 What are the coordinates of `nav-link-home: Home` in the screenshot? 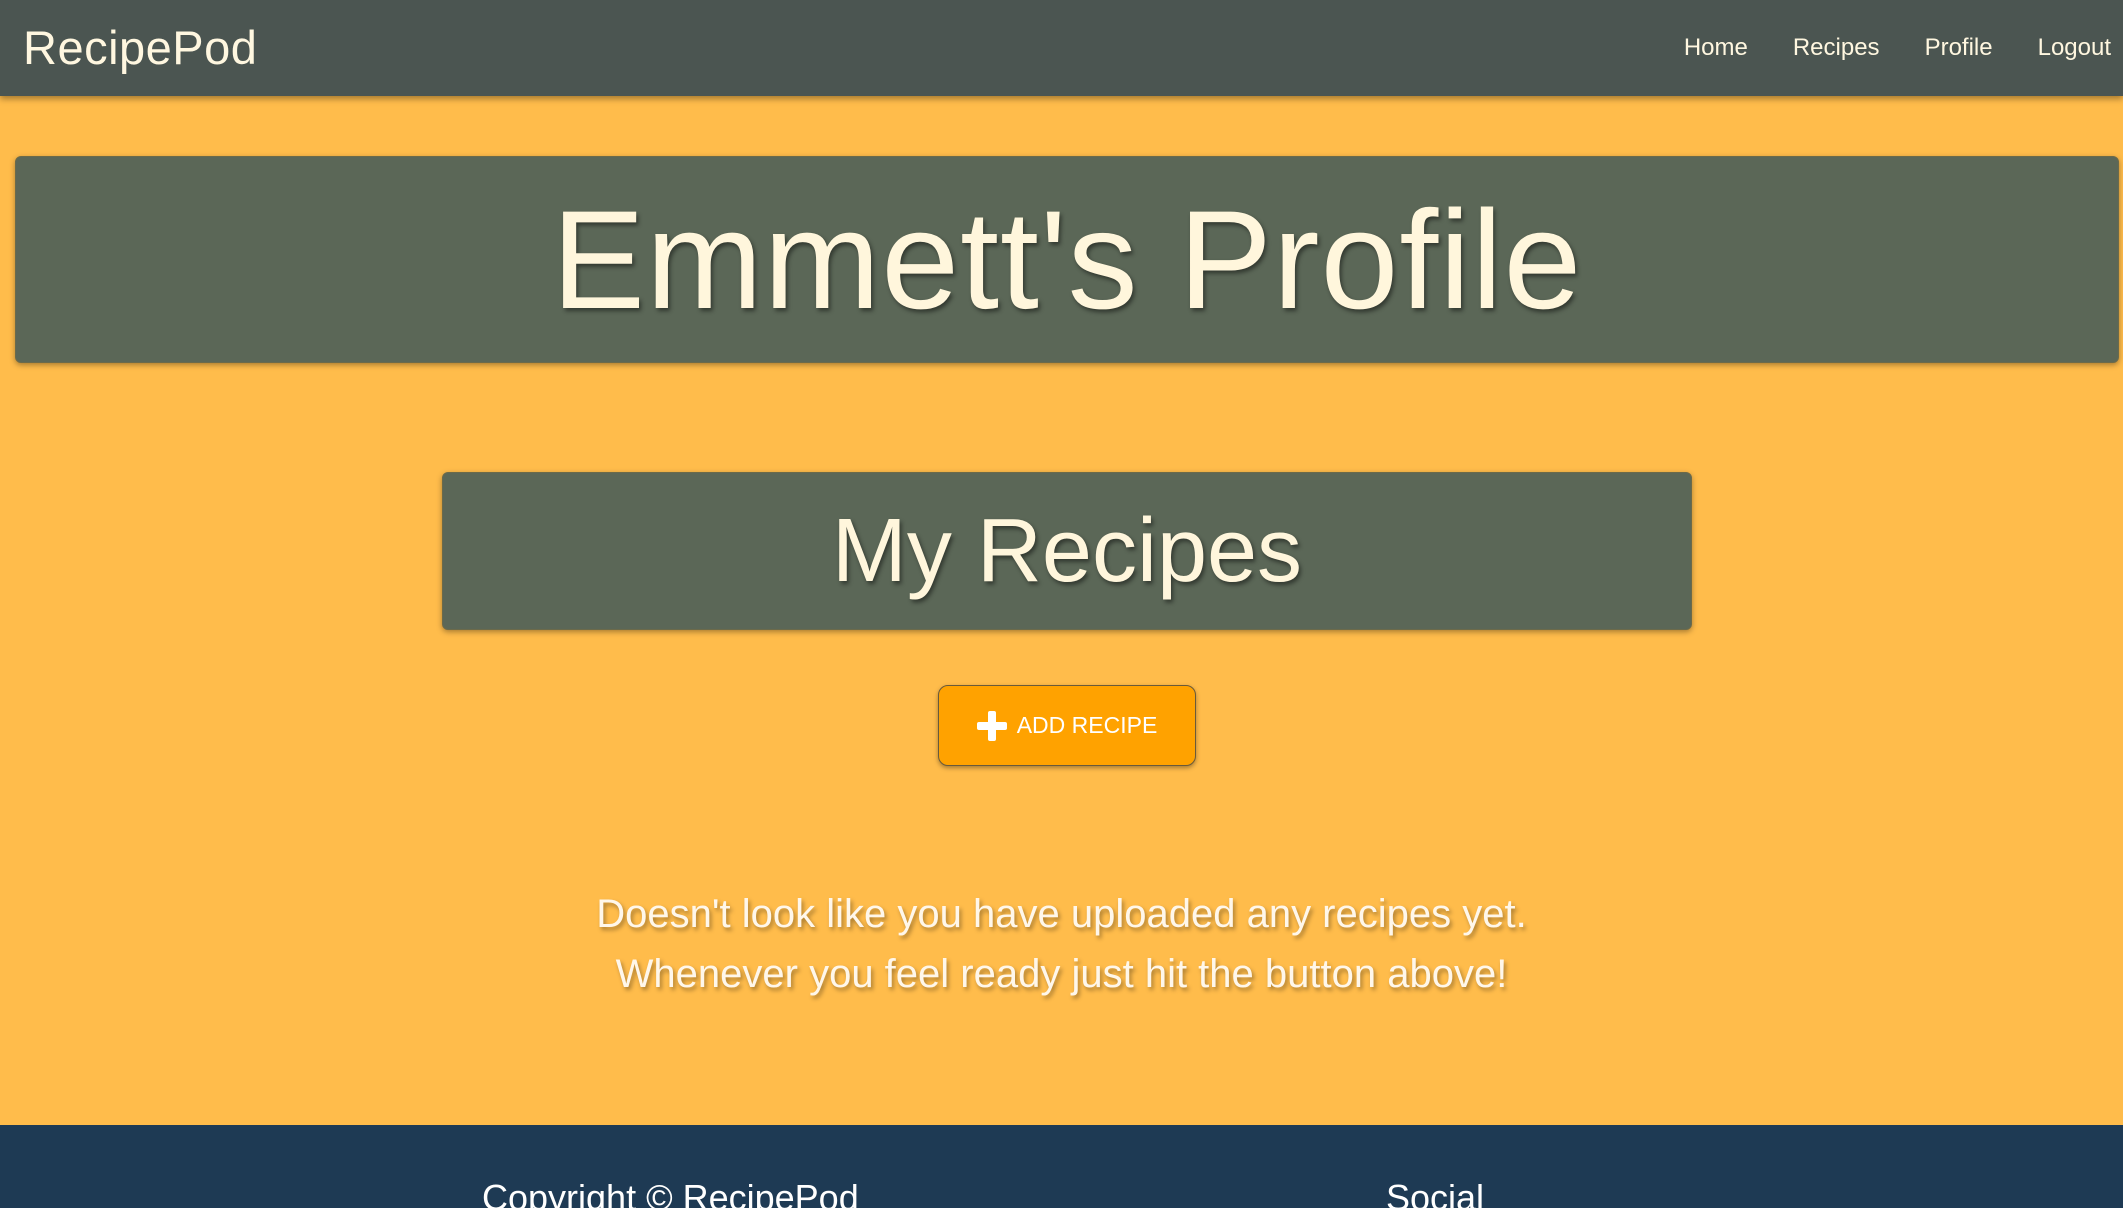 It's located at (1716, 48).